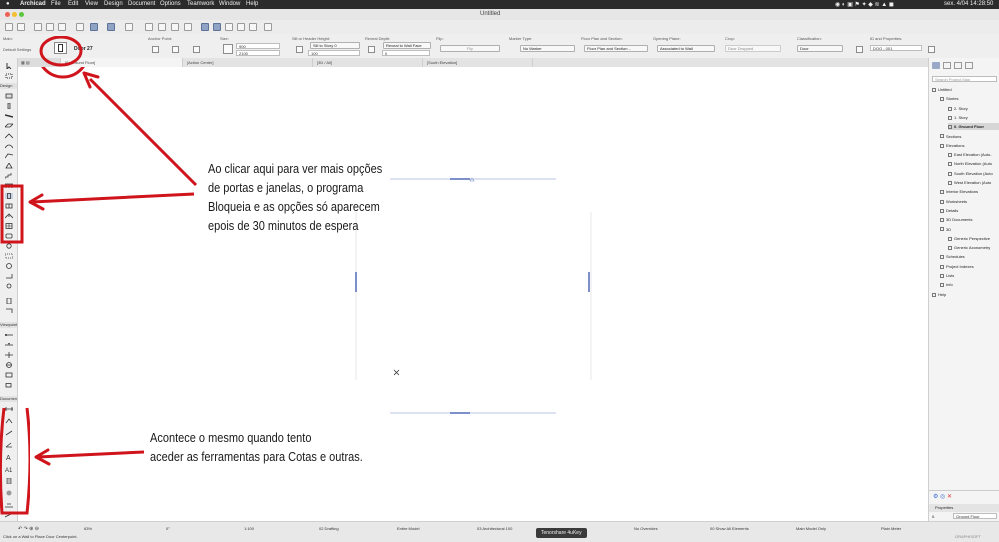  Describe the element at coordinates (891, 528) in the screenshot. I see `dimension-standard-select: Plain Meter` at that location.